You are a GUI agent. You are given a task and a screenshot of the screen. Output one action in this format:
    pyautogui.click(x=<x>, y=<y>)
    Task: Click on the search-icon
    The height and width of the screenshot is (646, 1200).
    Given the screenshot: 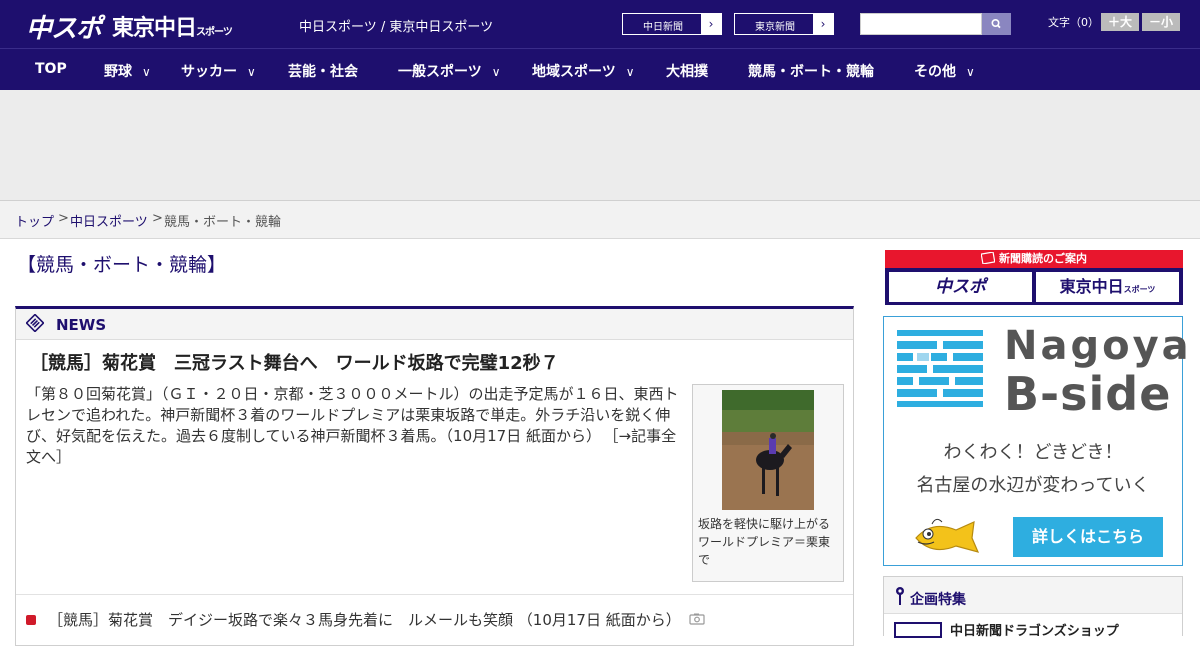 What is the action you would take?
    pyautogui.click(x=996, y=24)
    